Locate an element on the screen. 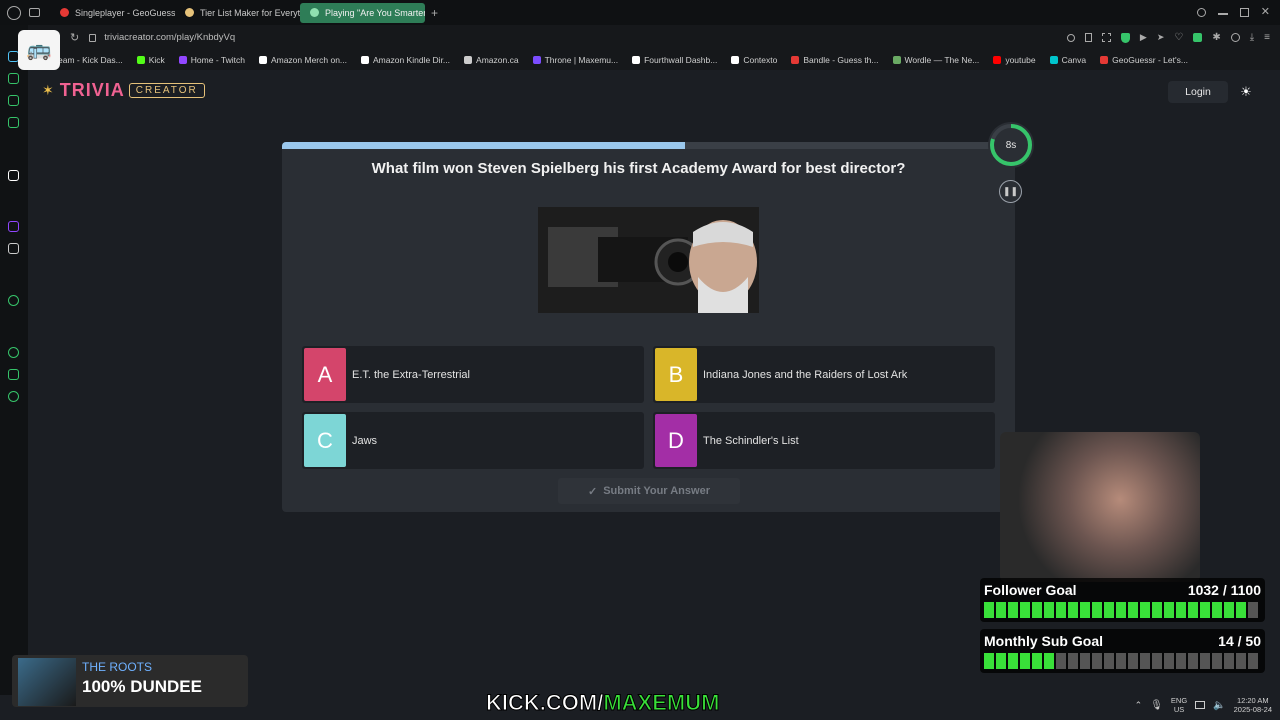 The height and width of the screenshot is (720, 1280). clock: 12:20 AM 2025-08-24 is located at coordinates (1253, 705).